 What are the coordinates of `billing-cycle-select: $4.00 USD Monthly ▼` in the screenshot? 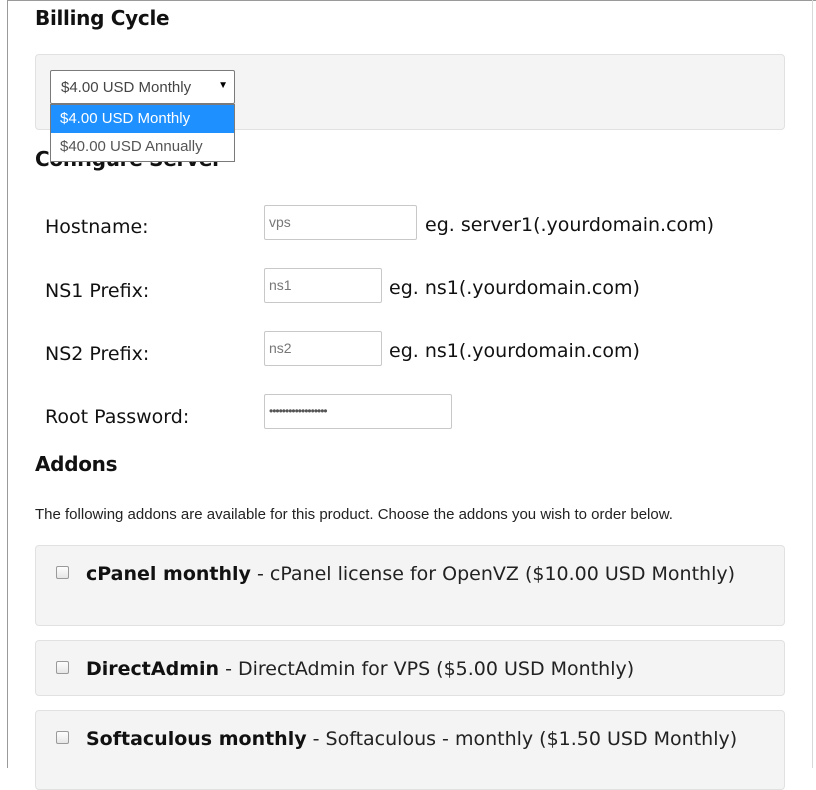 It's located at (142, 87).